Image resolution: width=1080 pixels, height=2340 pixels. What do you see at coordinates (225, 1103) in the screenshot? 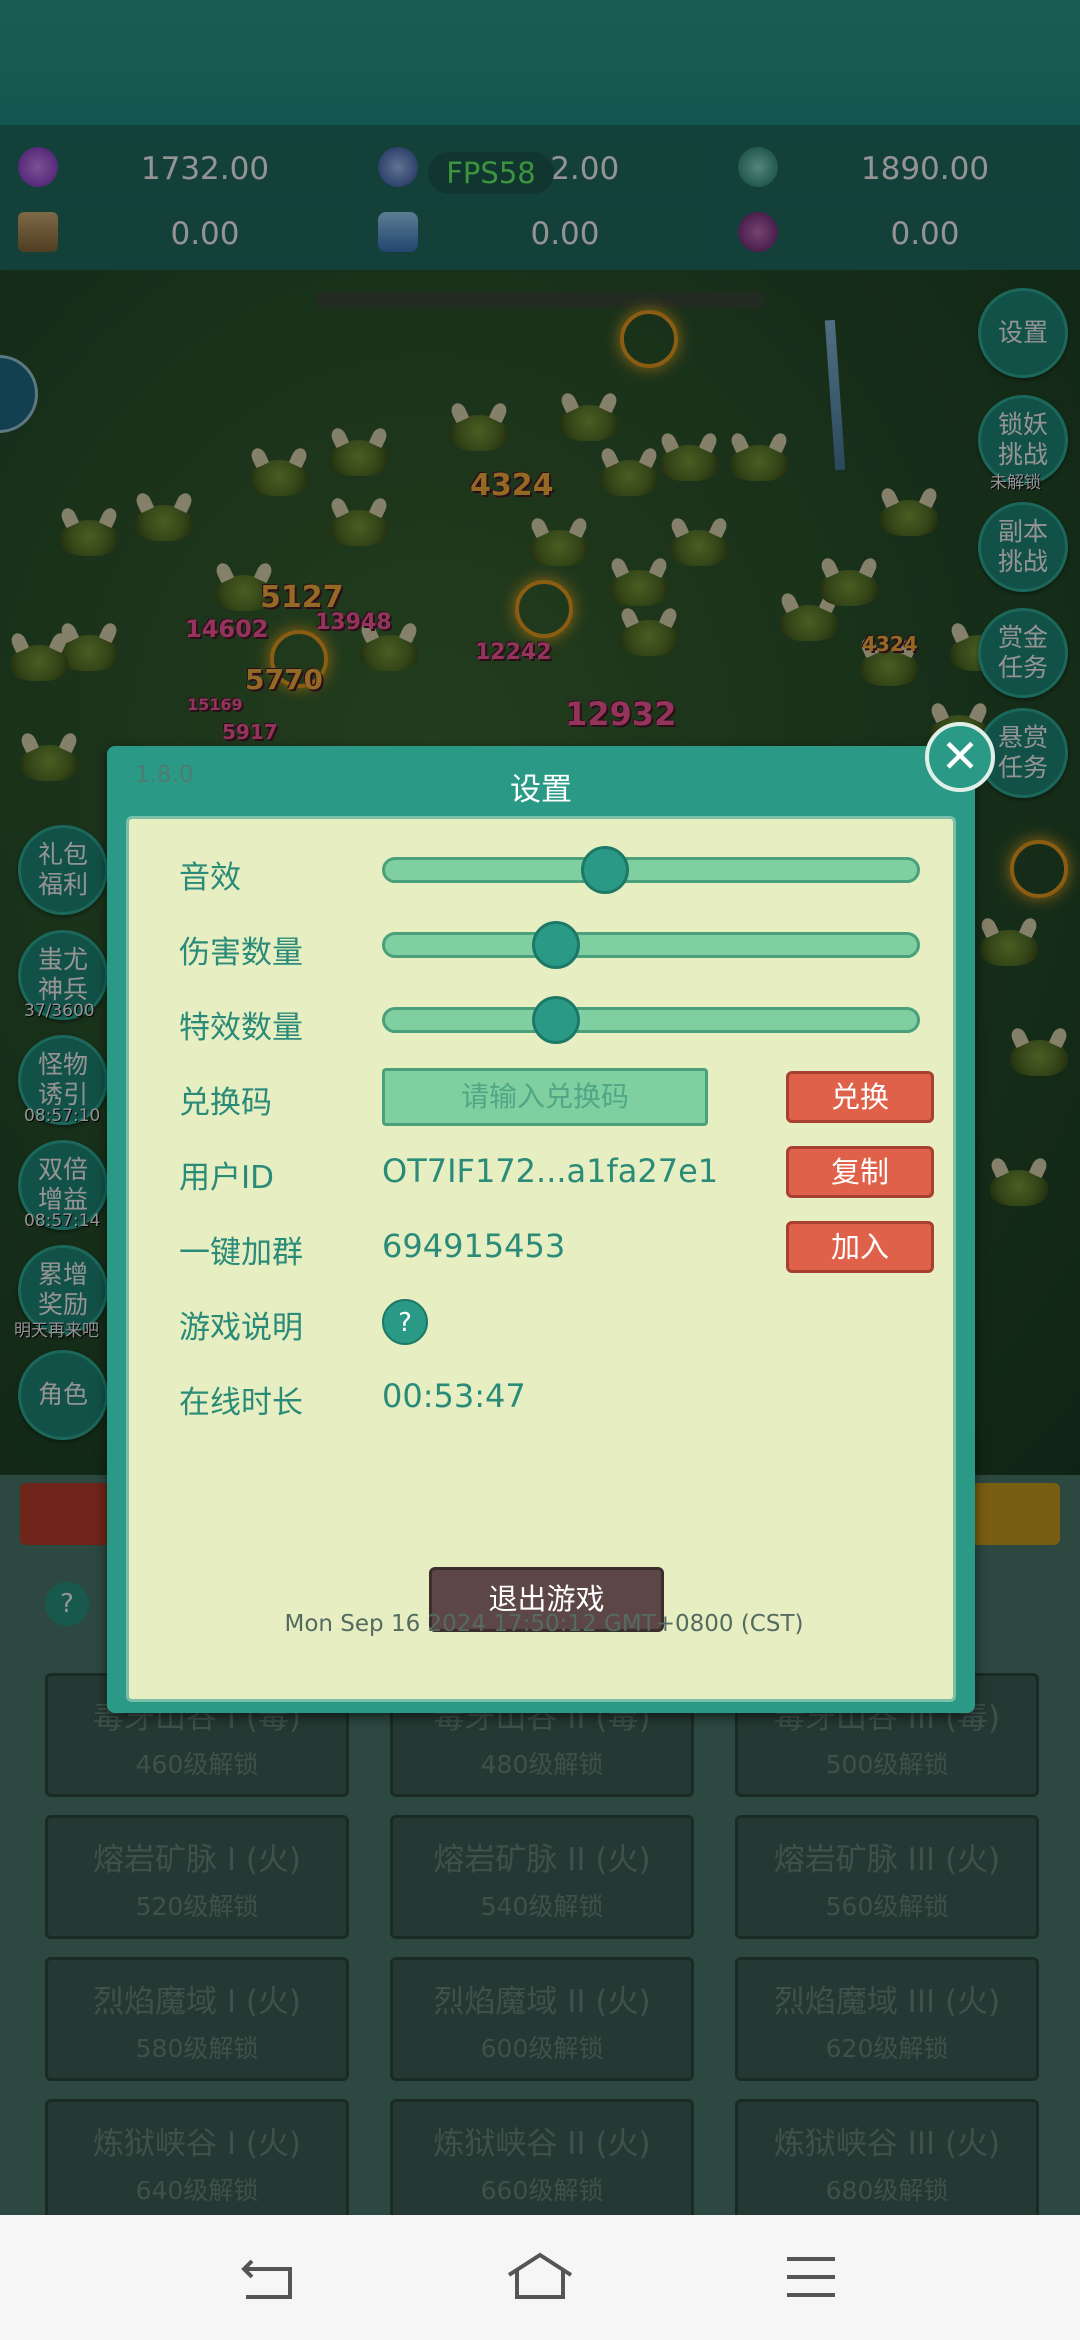
I see `redeem-code-label: 兑换码` at bounding box center [225, 1103].